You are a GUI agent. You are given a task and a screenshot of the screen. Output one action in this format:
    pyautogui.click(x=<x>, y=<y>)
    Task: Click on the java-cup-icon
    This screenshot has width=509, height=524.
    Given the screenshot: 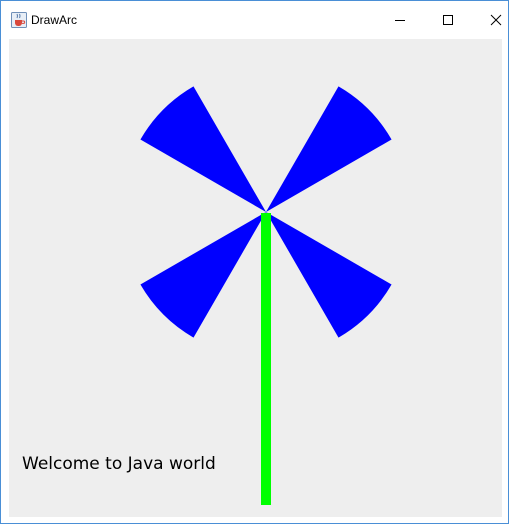 What is the action you would take?
    pyautogui.click(x=19, y=20)
    